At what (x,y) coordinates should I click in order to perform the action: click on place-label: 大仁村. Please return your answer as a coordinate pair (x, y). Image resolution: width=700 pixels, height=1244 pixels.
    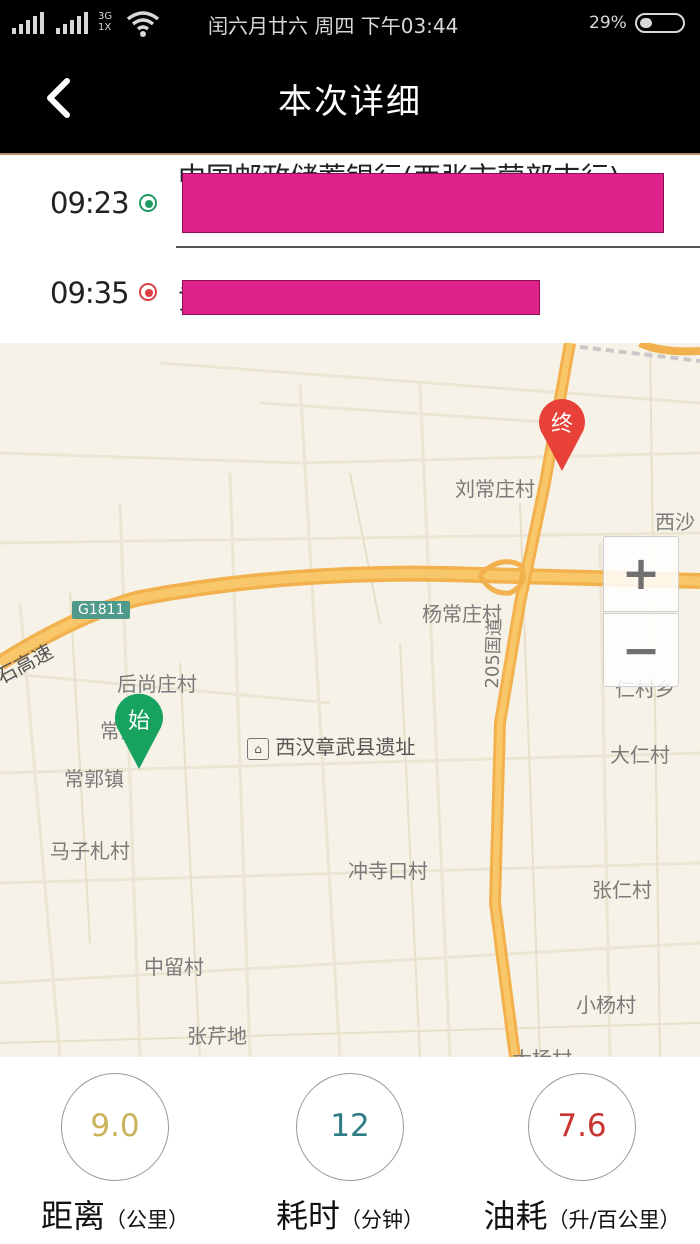
    Looking at the image, I should click on (640, 755).